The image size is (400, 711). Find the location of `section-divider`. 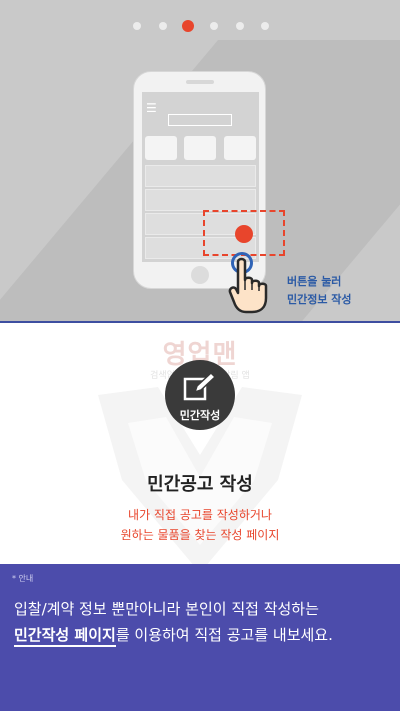

section-divider is located at coordinates (200, 322).